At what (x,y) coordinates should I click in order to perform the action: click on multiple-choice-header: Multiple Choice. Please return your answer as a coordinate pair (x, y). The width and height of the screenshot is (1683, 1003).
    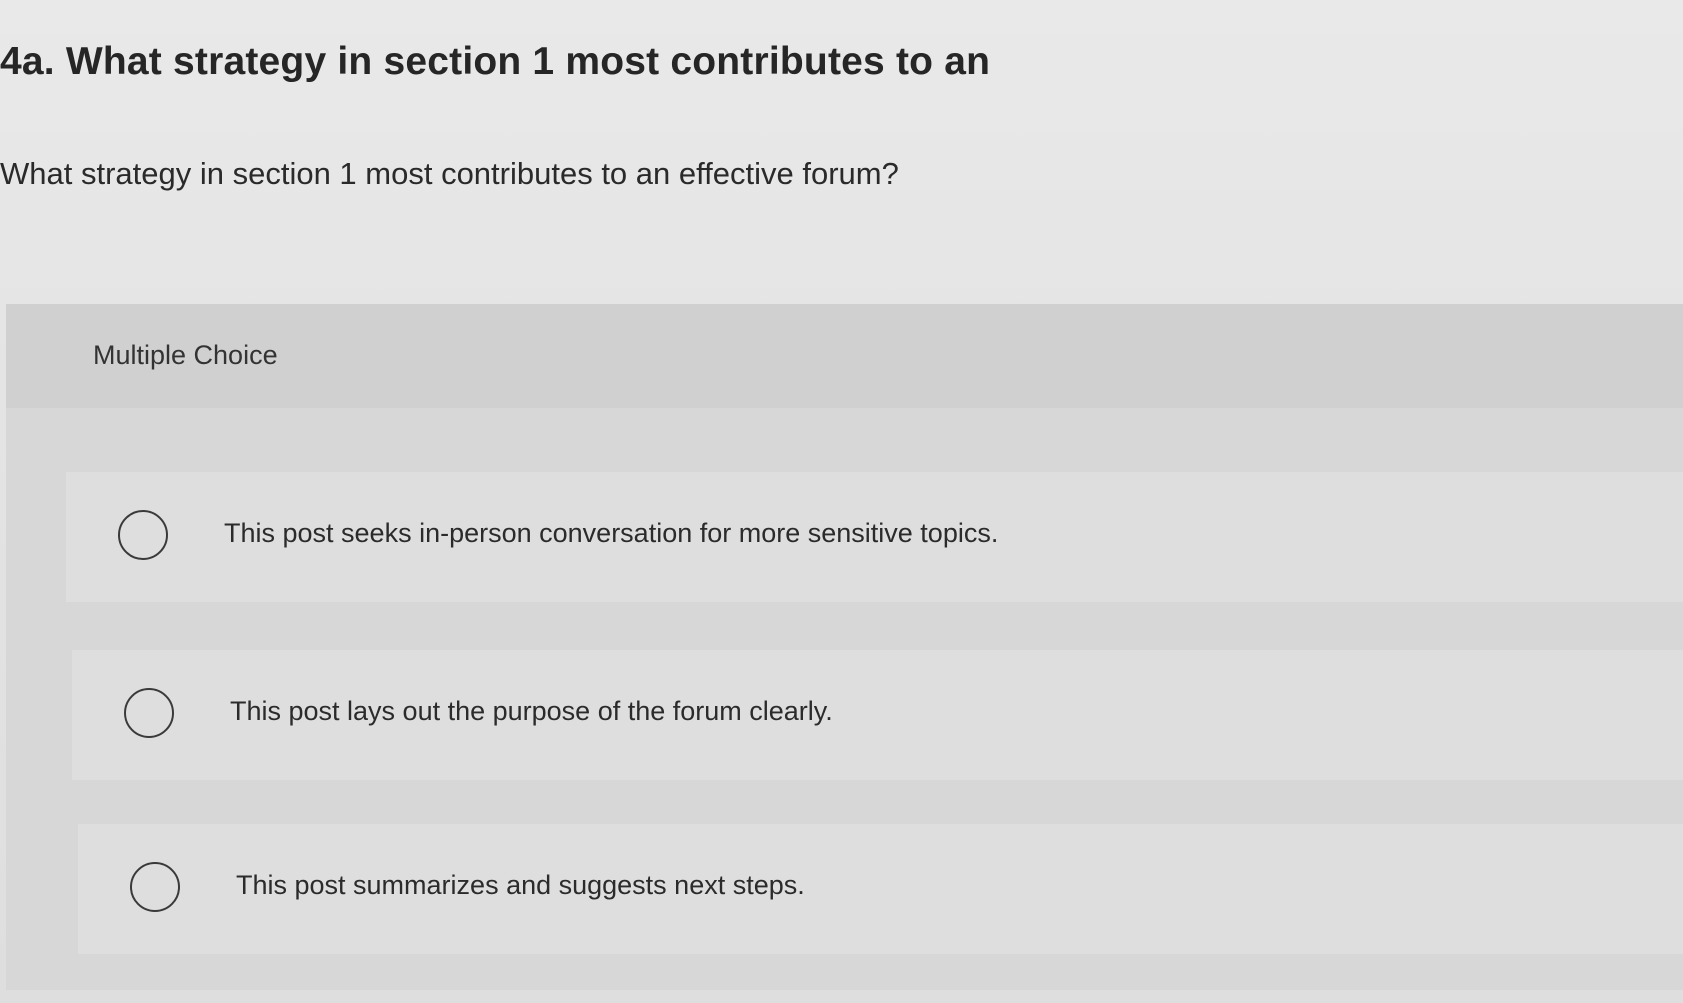
    Looking at the image, I should click on (844, 356).